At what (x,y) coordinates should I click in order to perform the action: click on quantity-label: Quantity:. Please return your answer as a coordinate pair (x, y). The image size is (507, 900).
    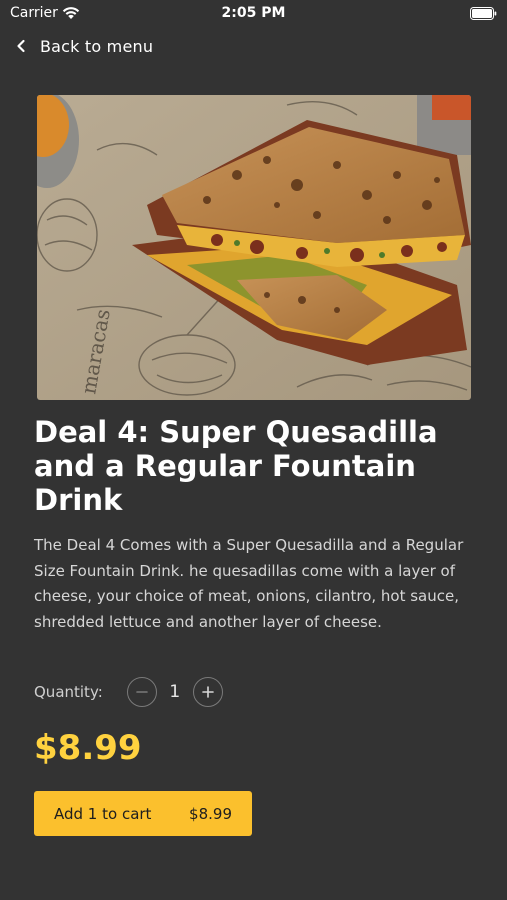
    Looking at the image, I should click on (68, 692).